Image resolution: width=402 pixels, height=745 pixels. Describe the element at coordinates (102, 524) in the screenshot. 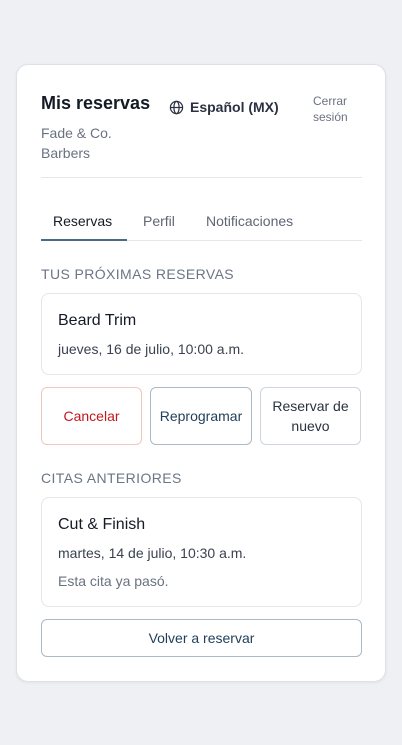

I see `appointment-service: Cut & Finish` at that location.